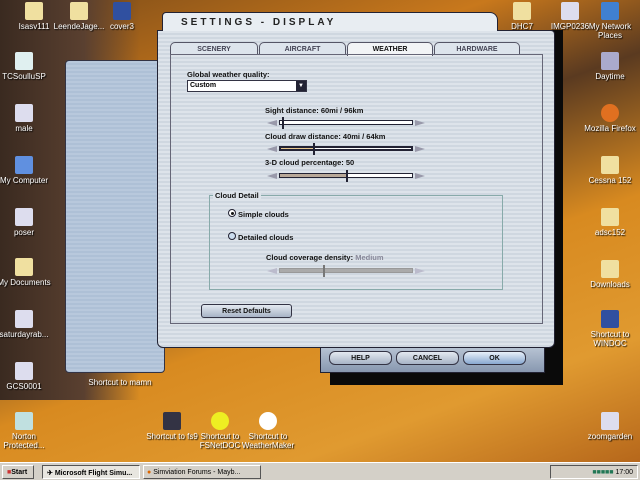  I want to click on system-tray: ■■■■■ 17:00, so click(594, 472).